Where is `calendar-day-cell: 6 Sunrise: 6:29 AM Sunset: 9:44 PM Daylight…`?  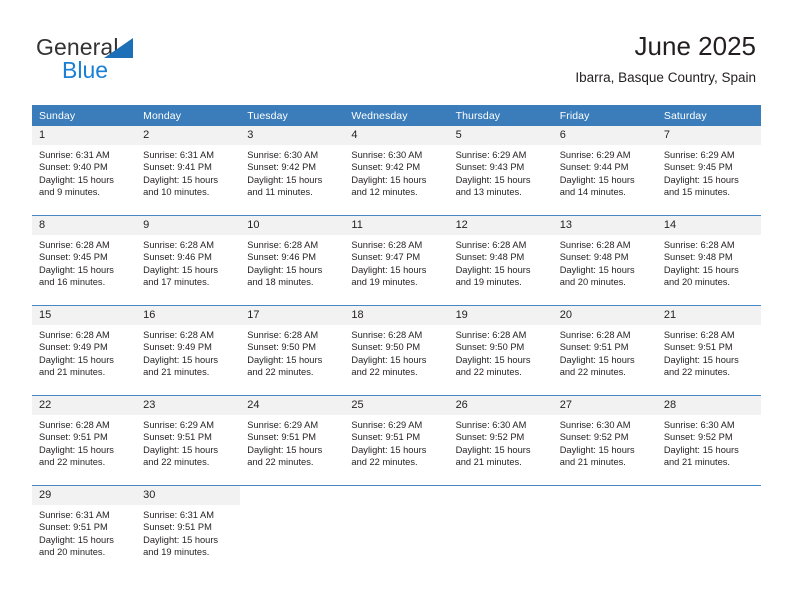 calendar-day-cell: 6 Sunrise: 6:29 AM Sunset: 9:44 PM Daylight… is located at coordinates (604, 171).